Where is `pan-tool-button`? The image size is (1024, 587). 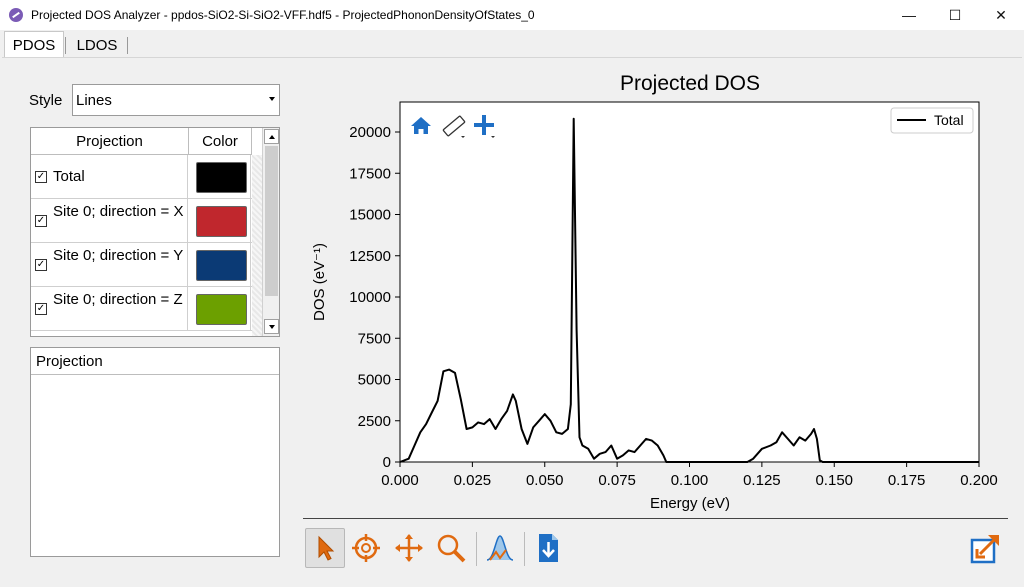 pan-tool-button is located at coordinates (409, 548).